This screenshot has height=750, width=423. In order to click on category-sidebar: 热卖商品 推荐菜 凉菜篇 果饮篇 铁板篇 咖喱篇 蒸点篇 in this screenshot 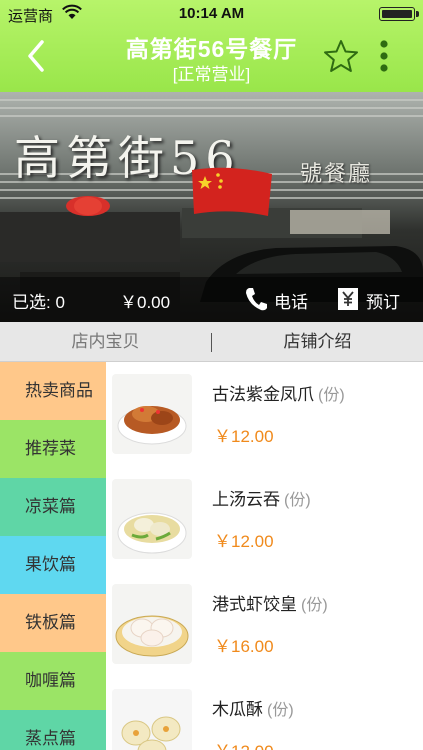, I will do `click(53, 556)`.